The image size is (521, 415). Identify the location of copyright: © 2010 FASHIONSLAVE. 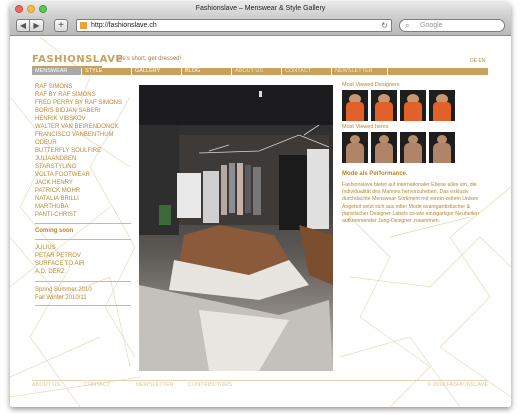
(457, 385).